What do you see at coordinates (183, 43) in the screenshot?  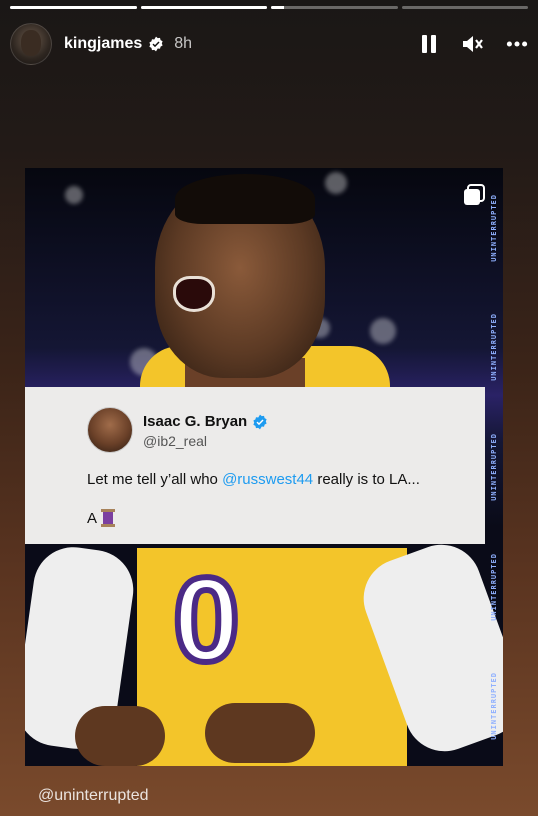 I see `post-time: 8h` at bounding box center [183, 43].